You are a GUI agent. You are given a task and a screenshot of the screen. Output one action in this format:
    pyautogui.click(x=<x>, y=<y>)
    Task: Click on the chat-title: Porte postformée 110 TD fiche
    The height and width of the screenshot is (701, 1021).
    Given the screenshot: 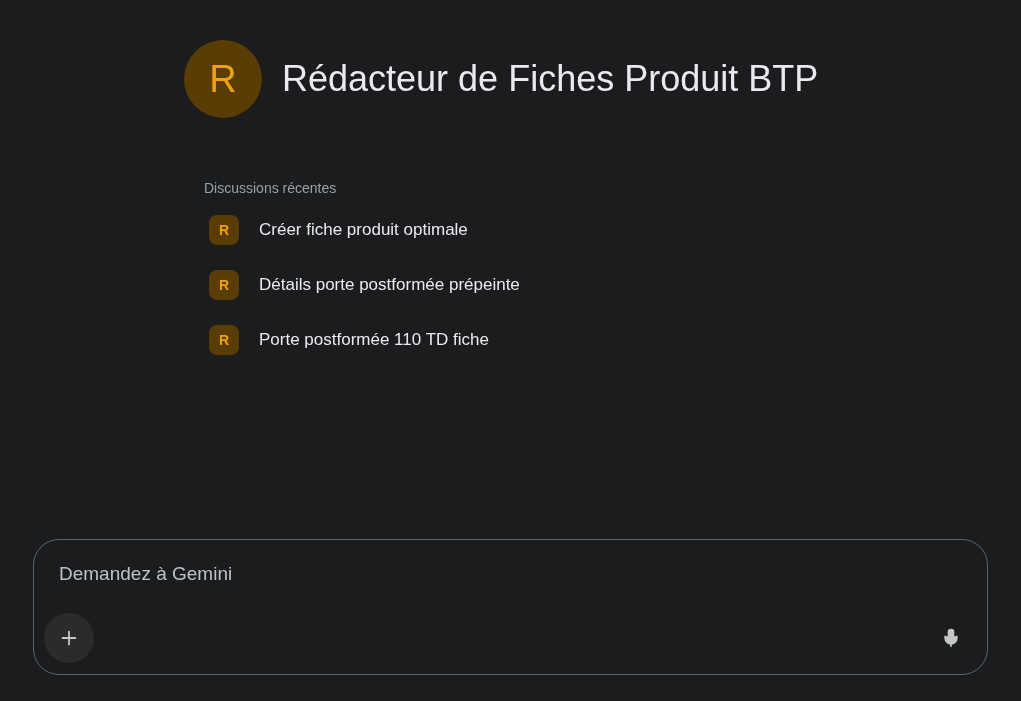 What is the action you would take?
    pyautogui.click(x=374, y=340)
    